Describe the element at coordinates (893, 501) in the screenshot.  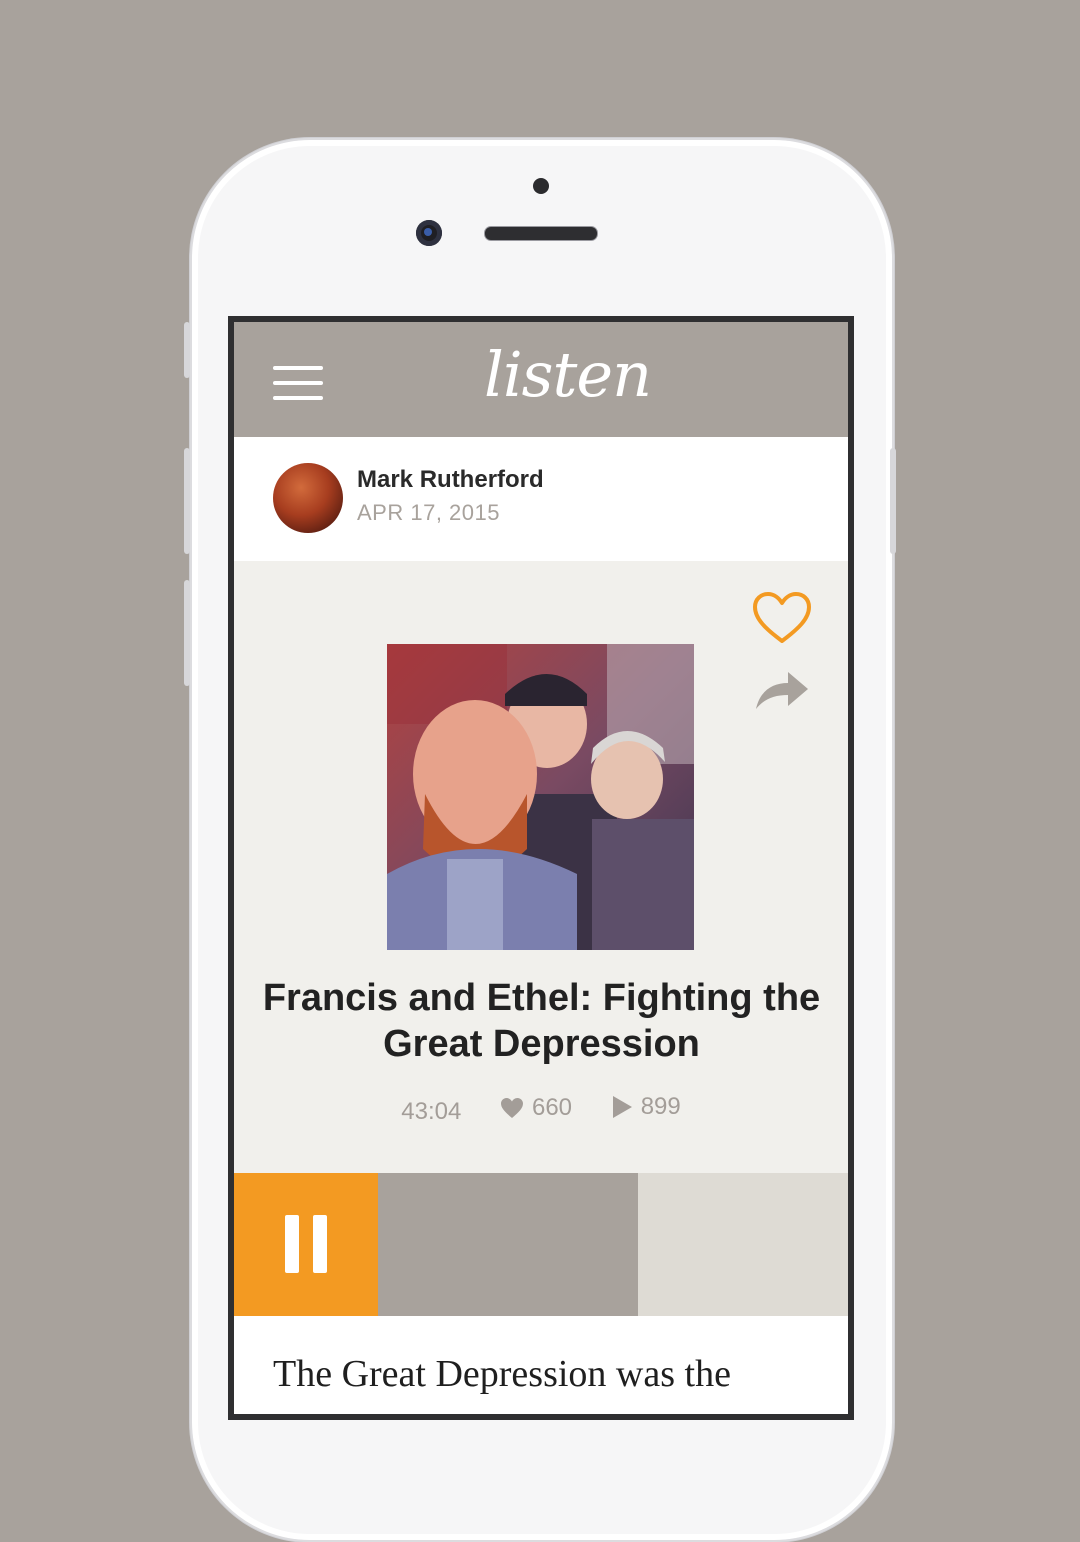
I see `power-button` at that location.